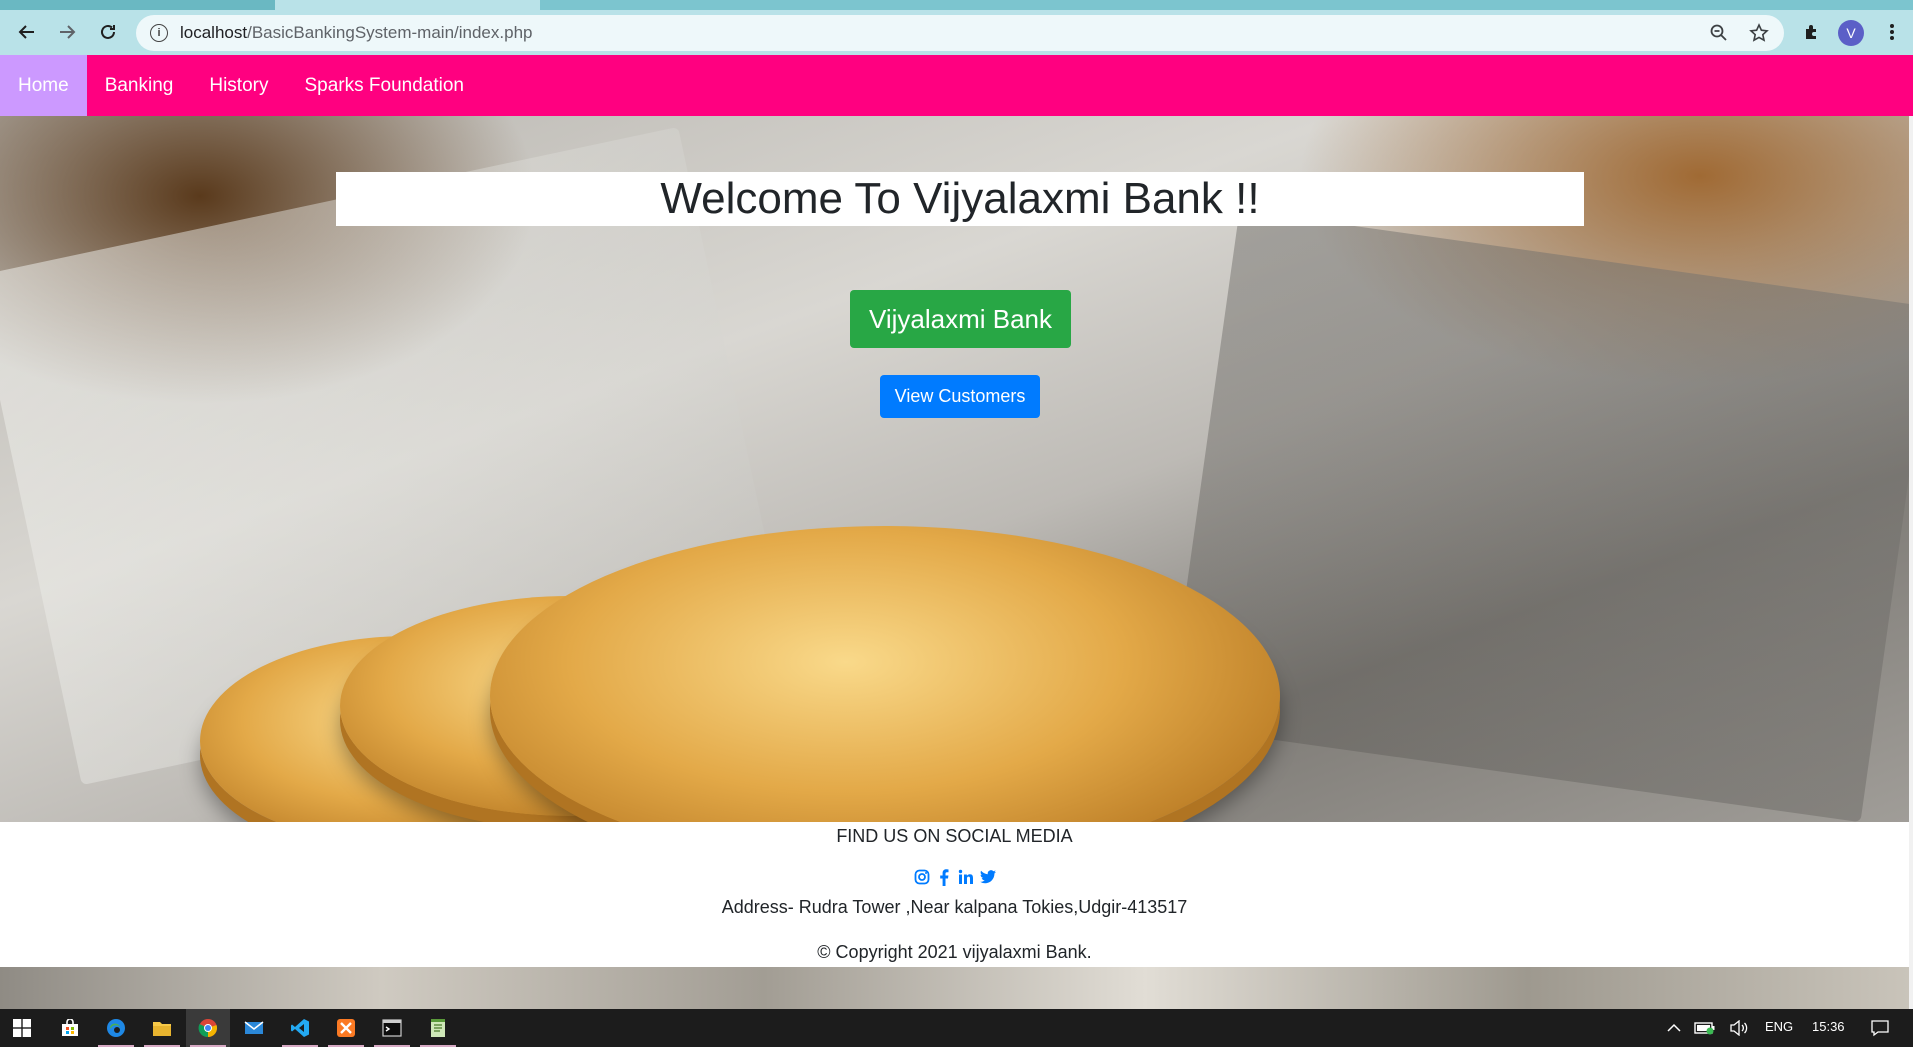 The height and width of the screenshot is (1047, 1913). I want to click on forward-arrow-icon, so click(67, 32).